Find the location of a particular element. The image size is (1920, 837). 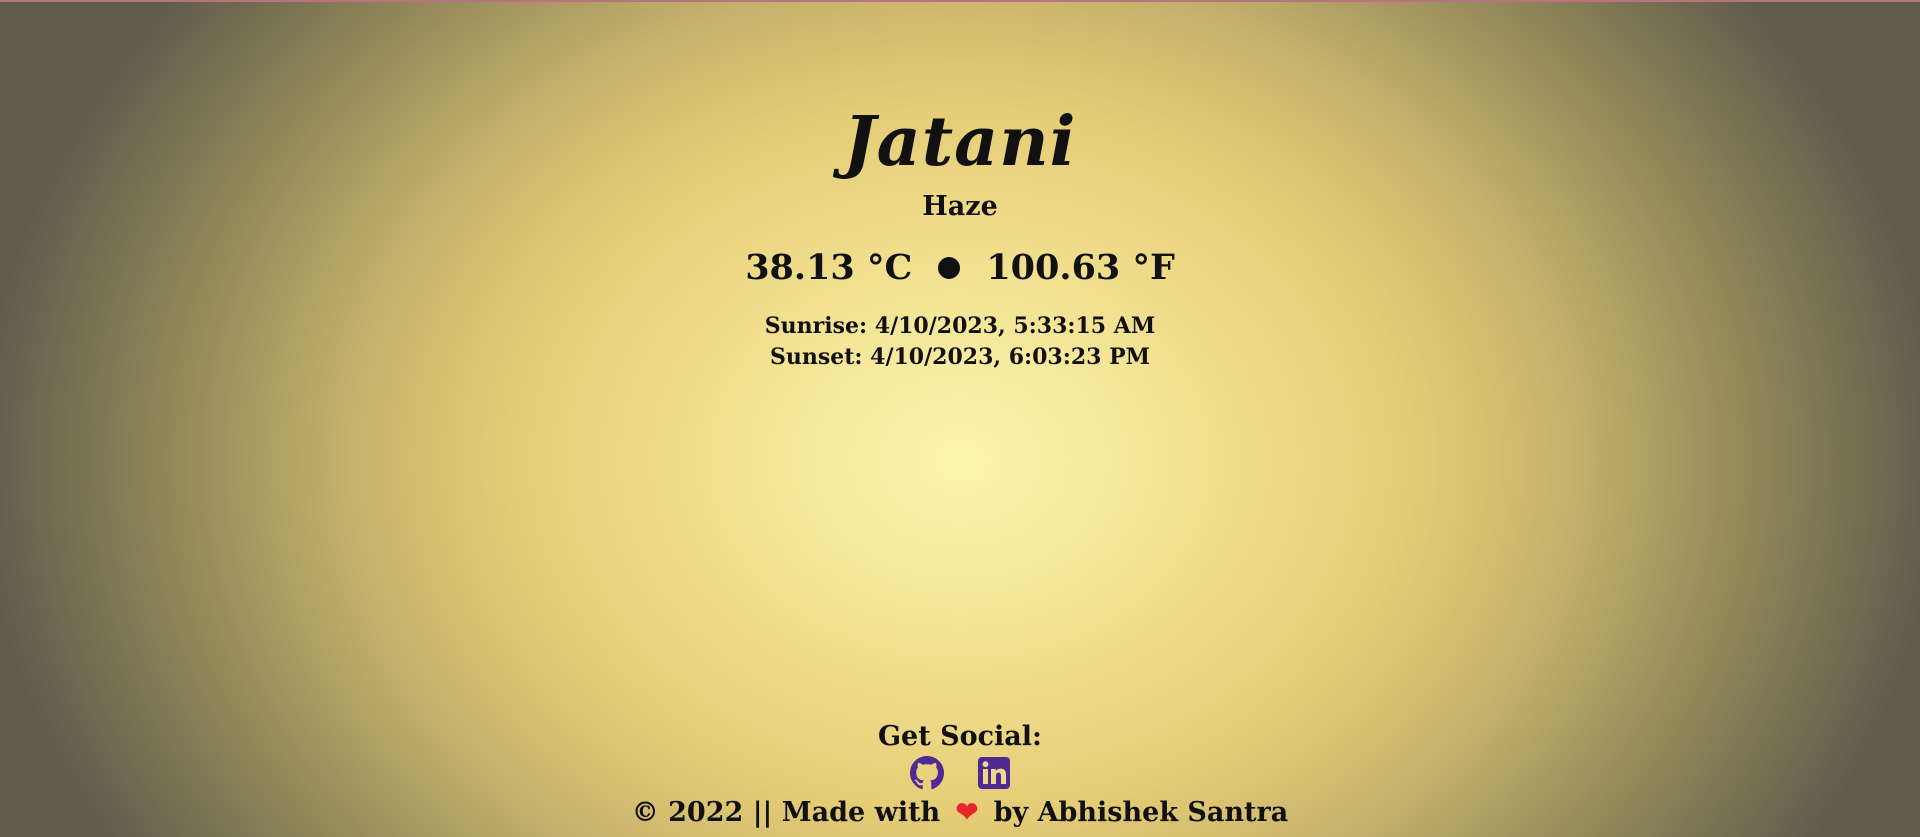

heart-icon: ❤ is located at coordinates (967, 812).